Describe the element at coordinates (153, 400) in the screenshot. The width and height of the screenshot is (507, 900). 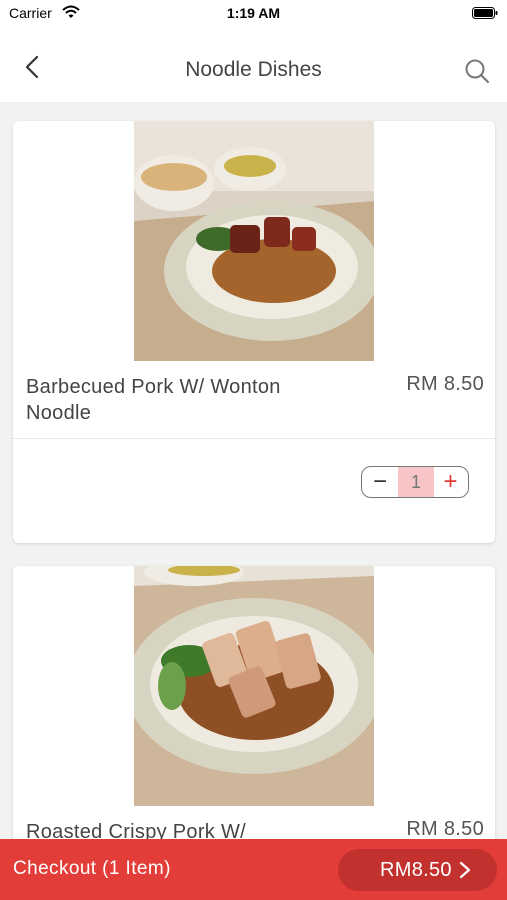
I see `dish-name: Barbecued Pork W/ Wonton Noodle` at that location.